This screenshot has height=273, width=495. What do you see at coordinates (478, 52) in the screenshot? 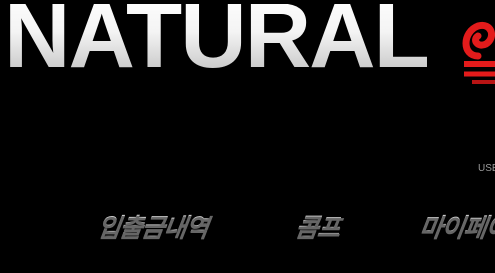
I see `logo-swirl-icon` at bounding box center [478, 52].